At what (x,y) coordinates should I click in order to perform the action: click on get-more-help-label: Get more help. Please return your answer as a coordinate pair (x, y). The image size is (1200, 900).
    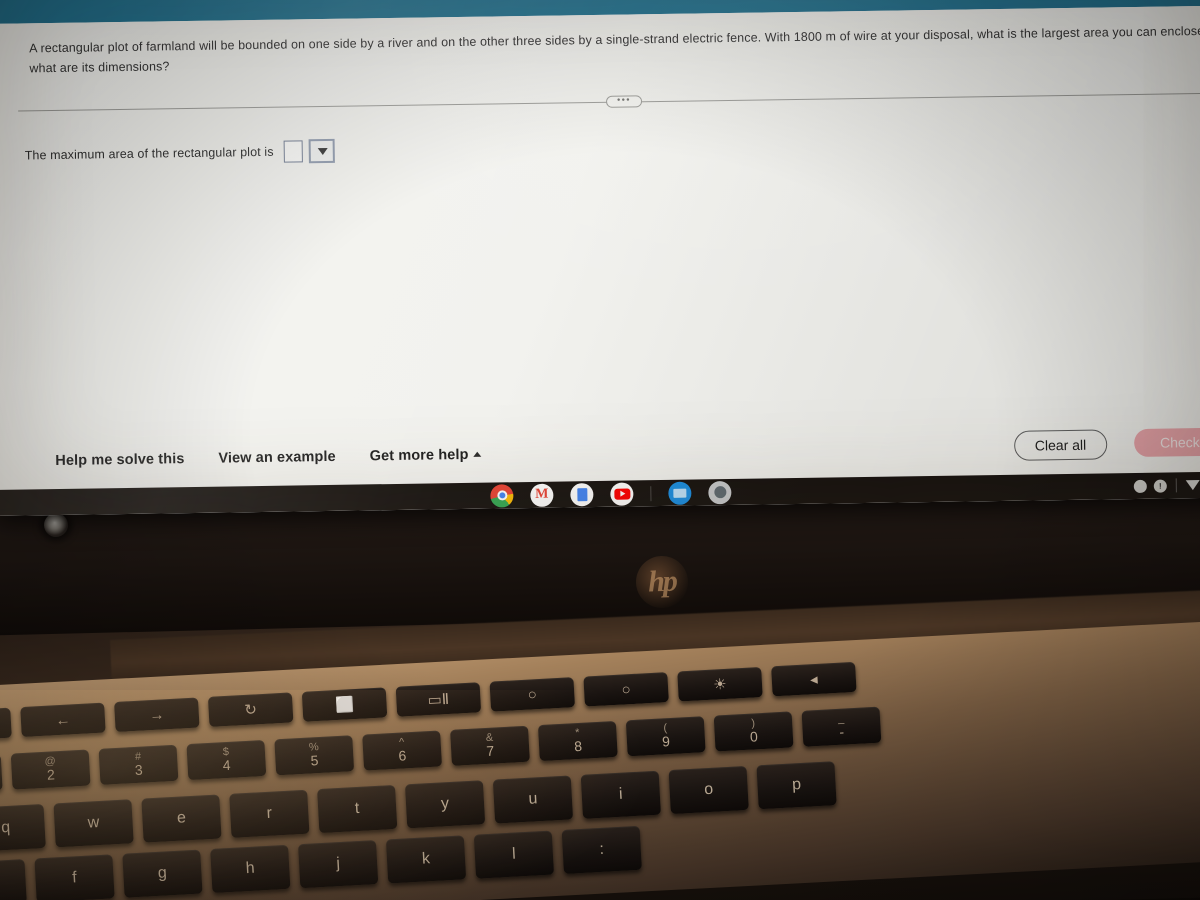
    Looking at the image, I should click on (419, 455).